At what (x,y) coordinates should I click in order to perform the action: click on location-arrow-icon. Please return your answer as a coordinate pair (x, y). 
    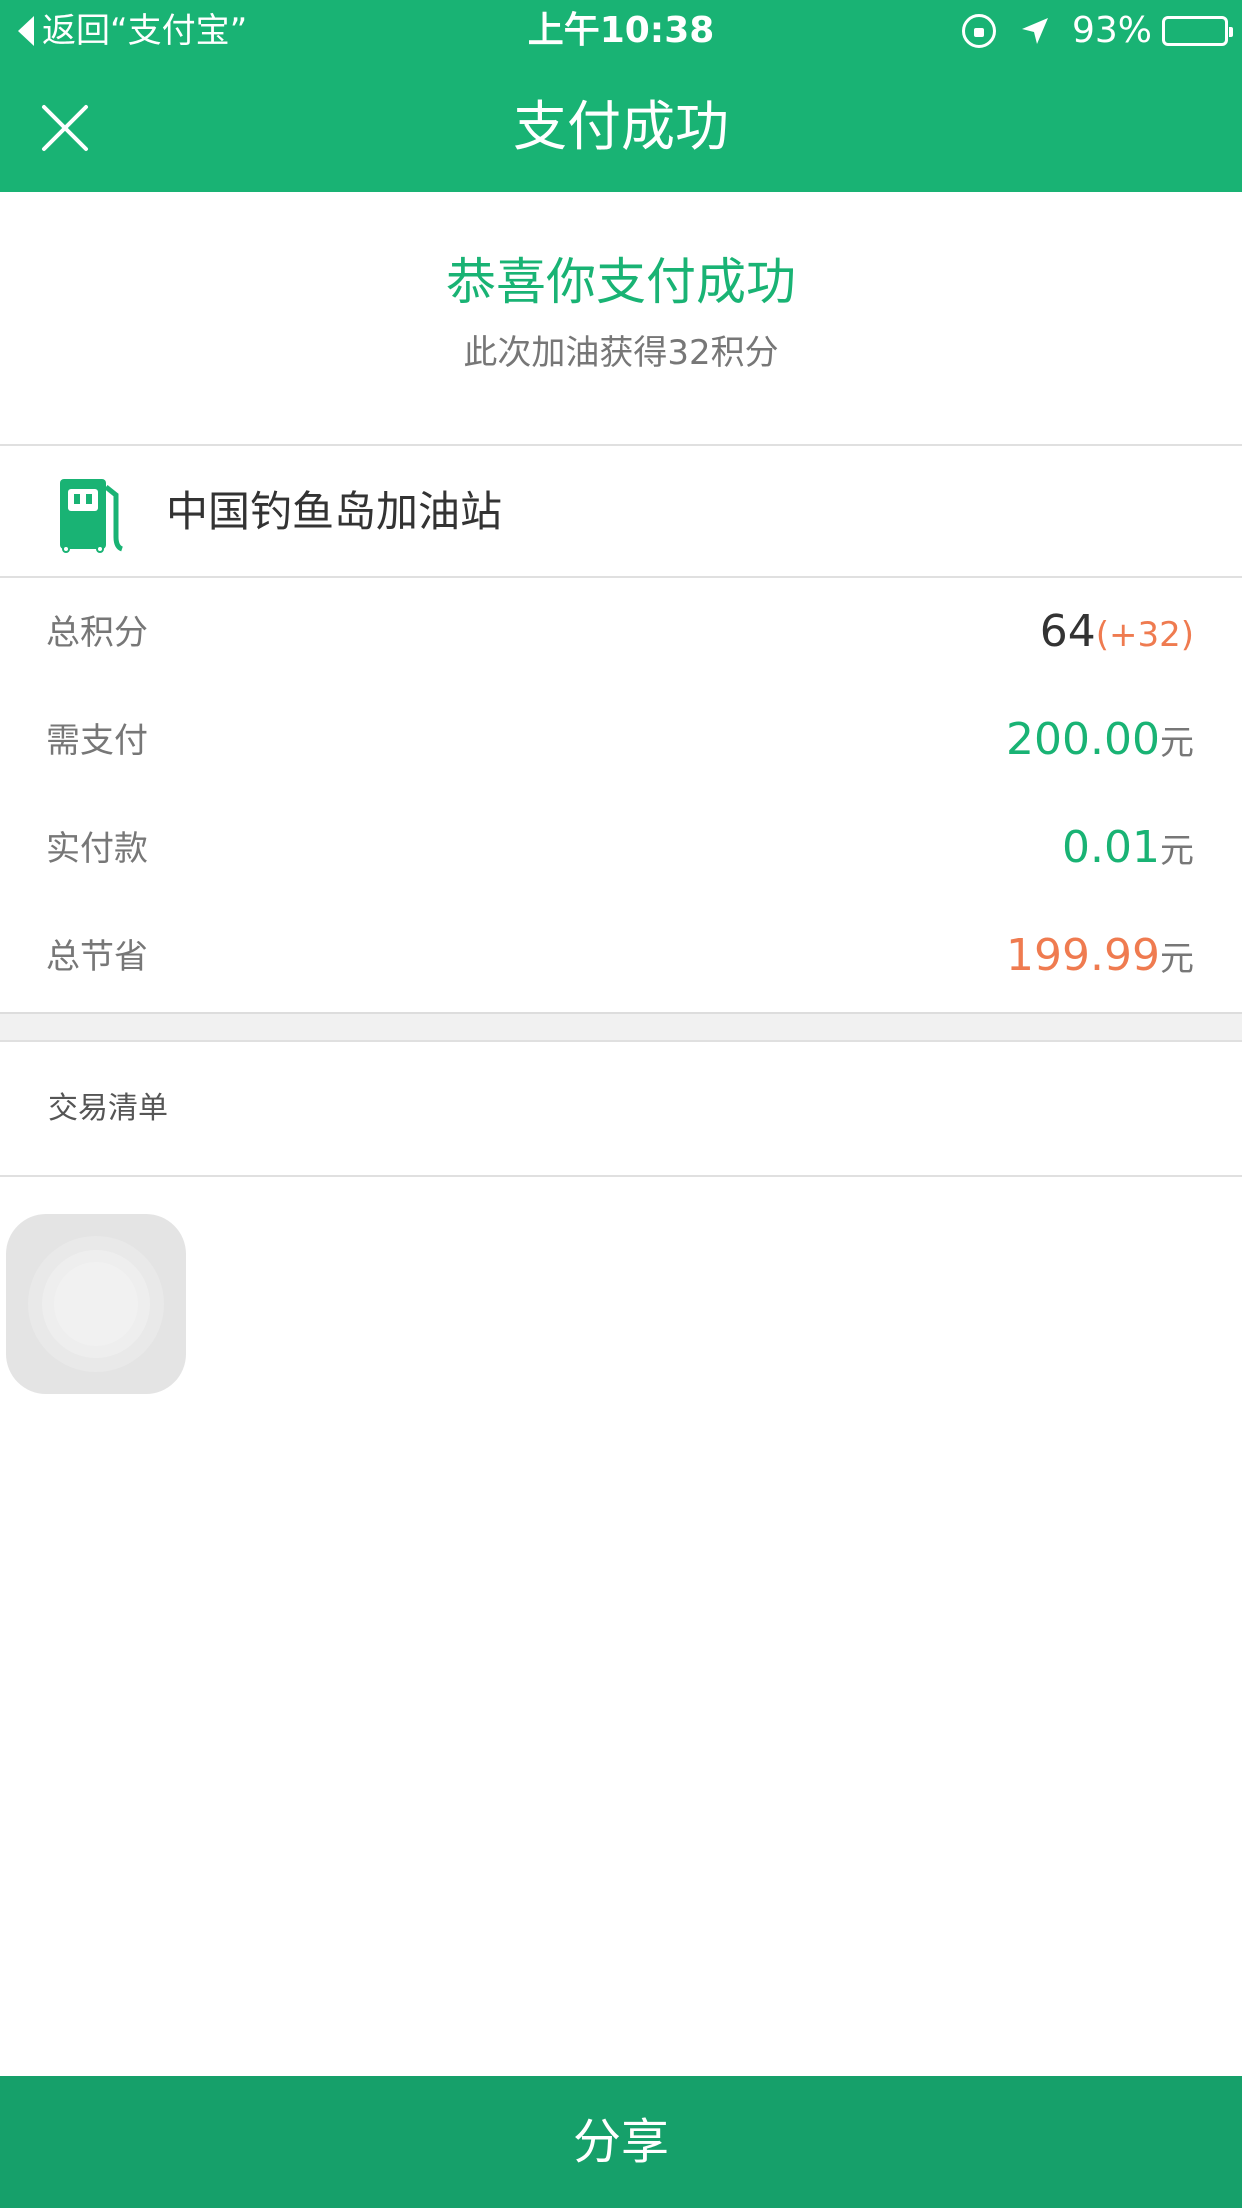
    Looking at the image, I should click on (1034, 31).